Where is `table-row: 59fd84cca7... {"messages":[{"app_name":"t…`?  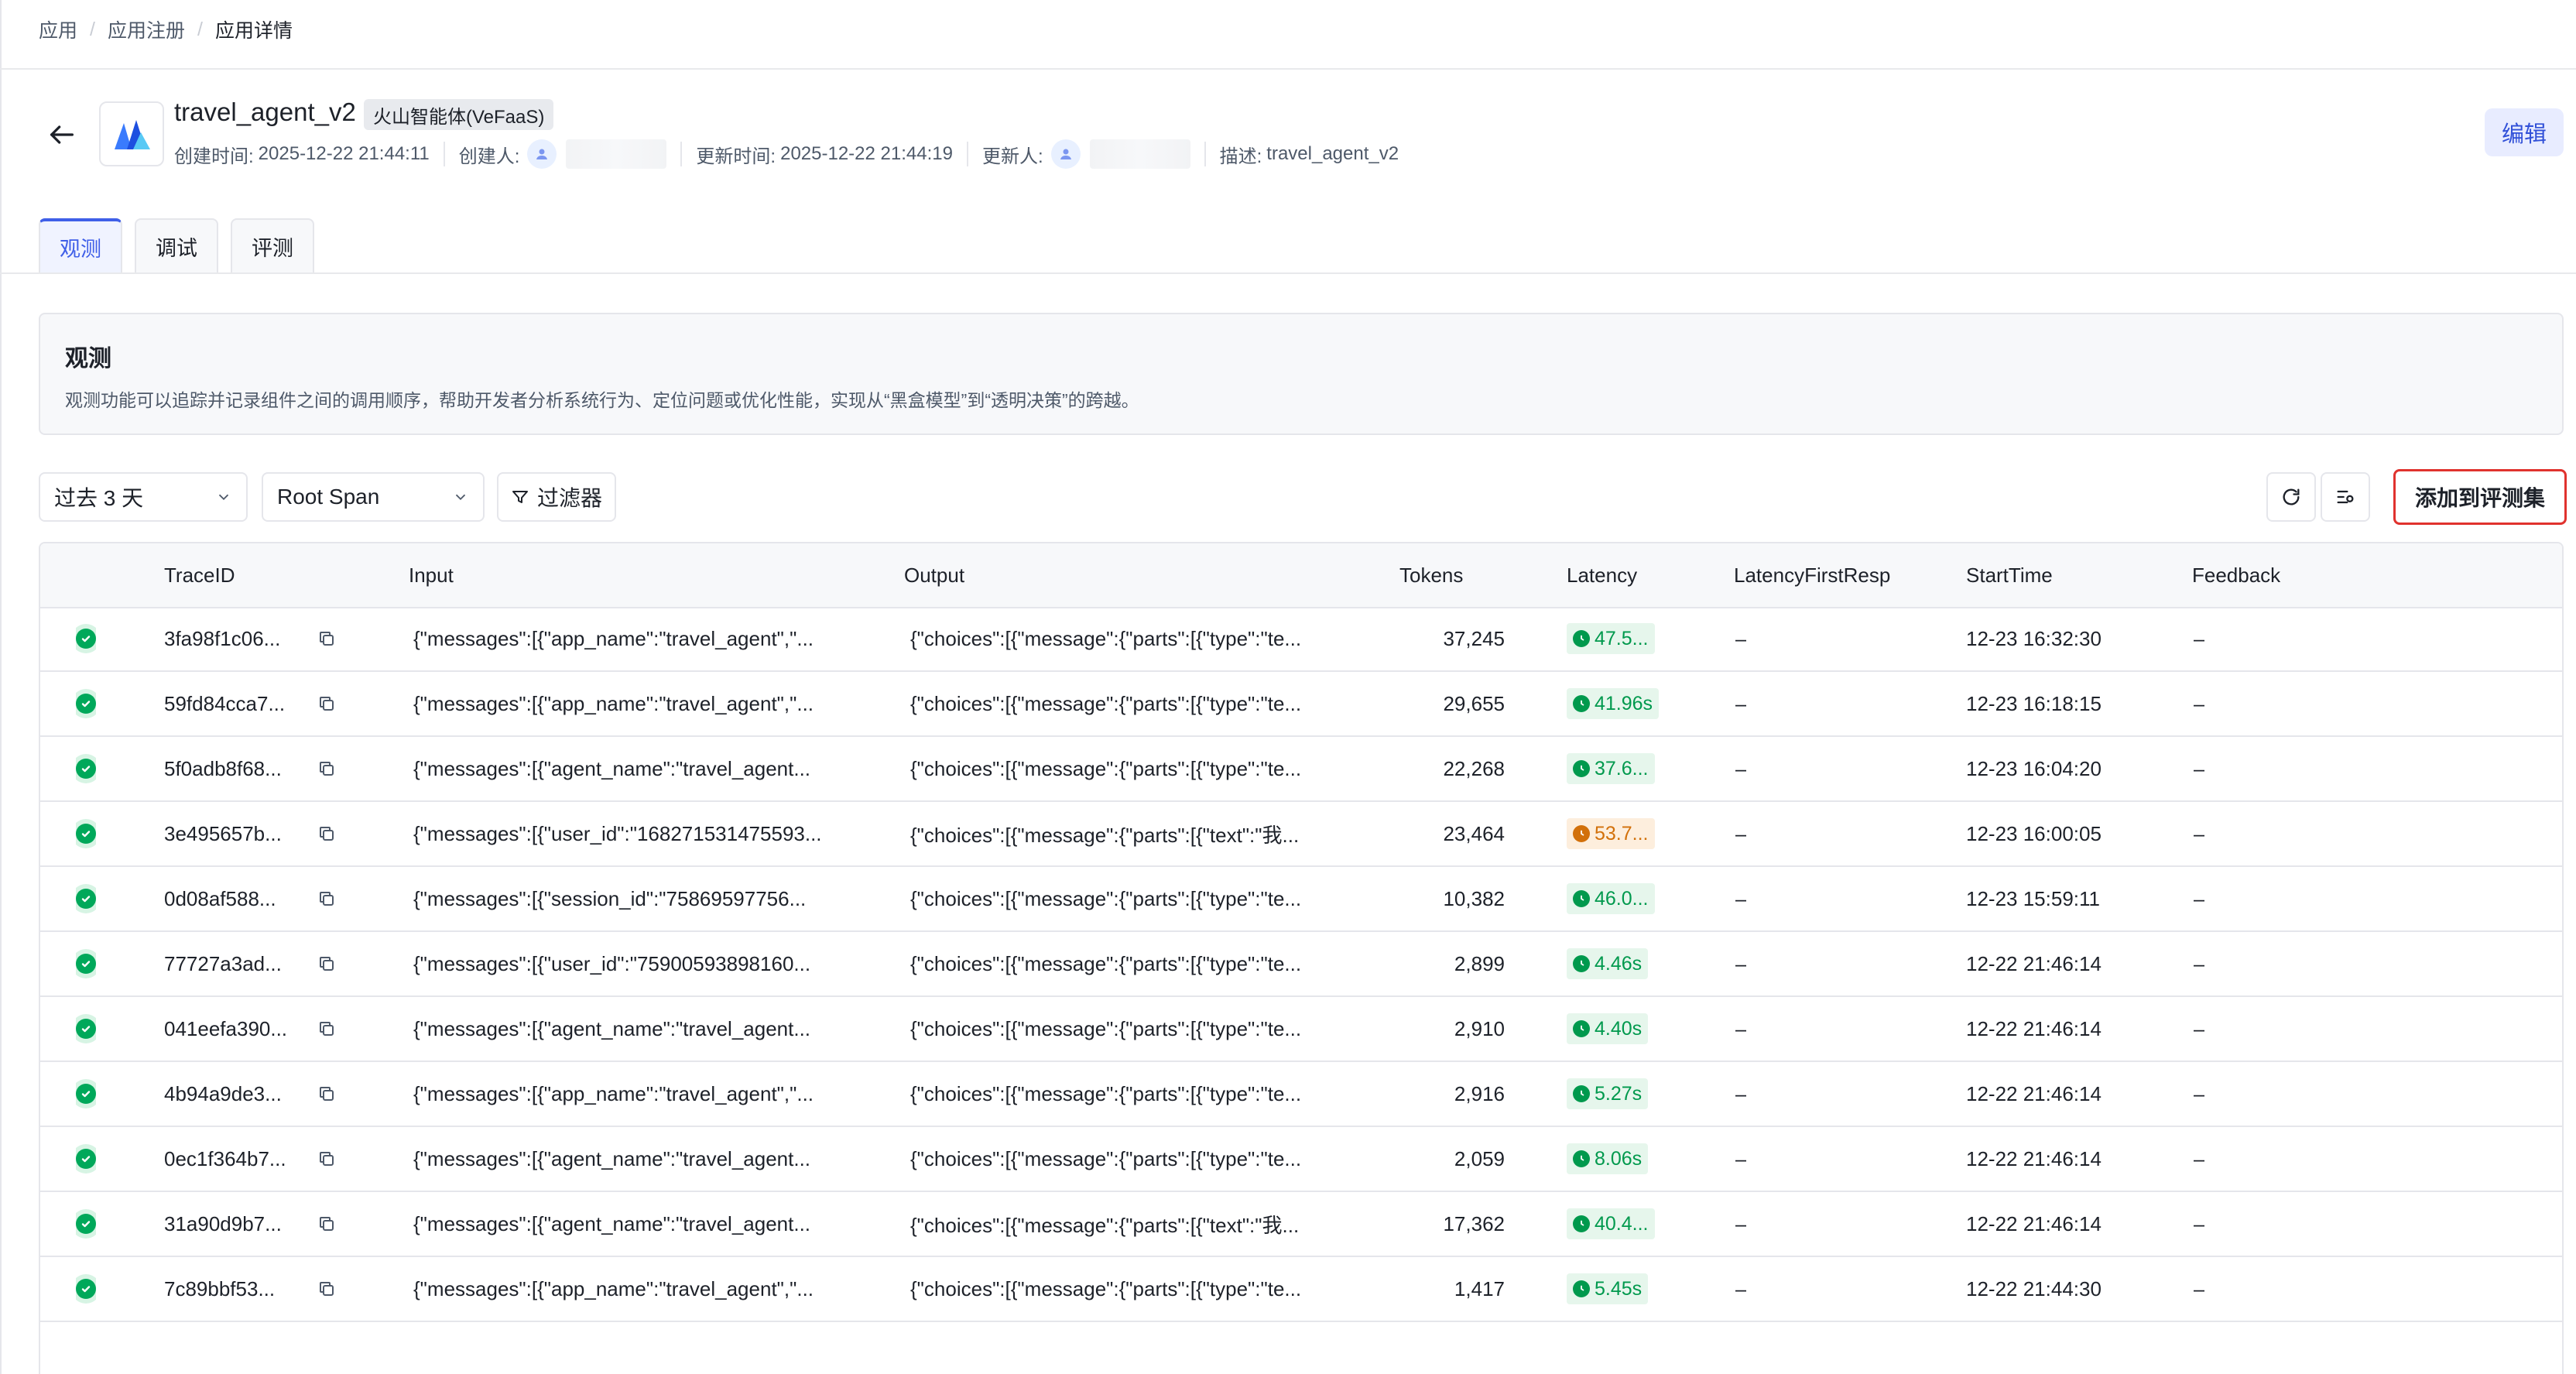
table-row: 59fd84cca7... {"messages":[{"app_name":"t… is located at coordinates (1301, 704).